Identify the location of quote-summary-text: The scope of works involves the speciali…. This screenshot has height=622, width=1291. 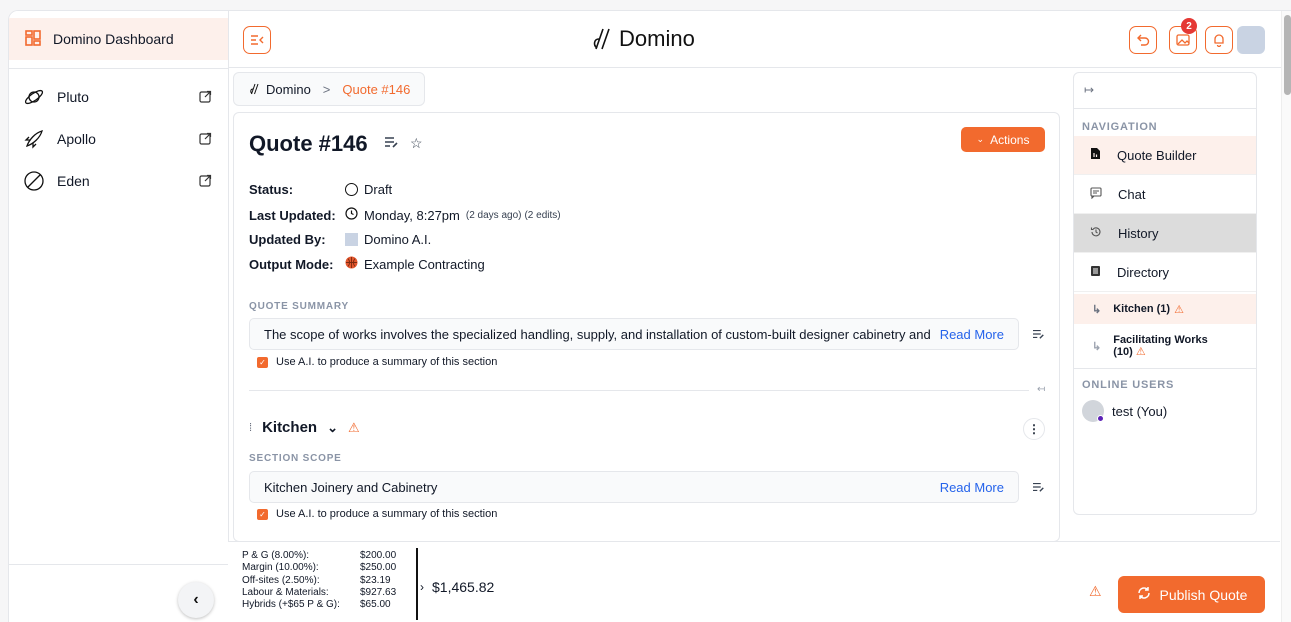
(597, 334).